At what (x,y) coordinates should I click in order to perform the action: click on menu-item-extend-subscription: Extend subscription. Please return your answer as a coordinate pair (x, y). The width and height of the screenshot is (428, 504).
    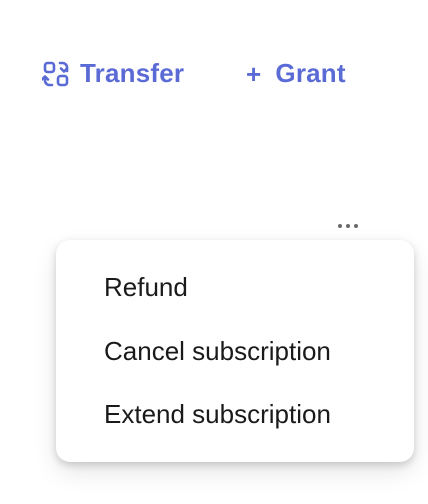
    Looking at the image, I should click on (217, 414).